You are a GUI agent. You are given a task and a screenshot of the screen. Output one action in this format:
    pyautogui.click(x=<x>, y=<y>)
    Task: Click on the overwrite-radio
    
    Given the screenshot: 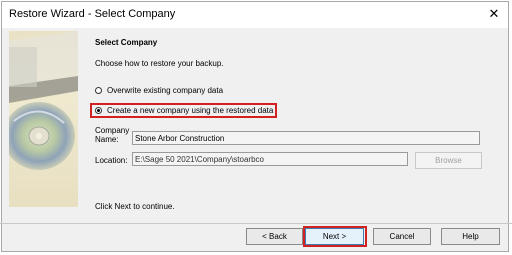 What is the action you would take?
    pyautogui.click(x=98, y=90)
    